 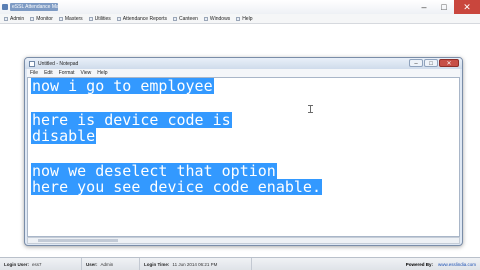 What do you see at coordinates (17, 264) in the screenshot?
I see `login-user-label: Login User:` at bounding box center [17, 264].